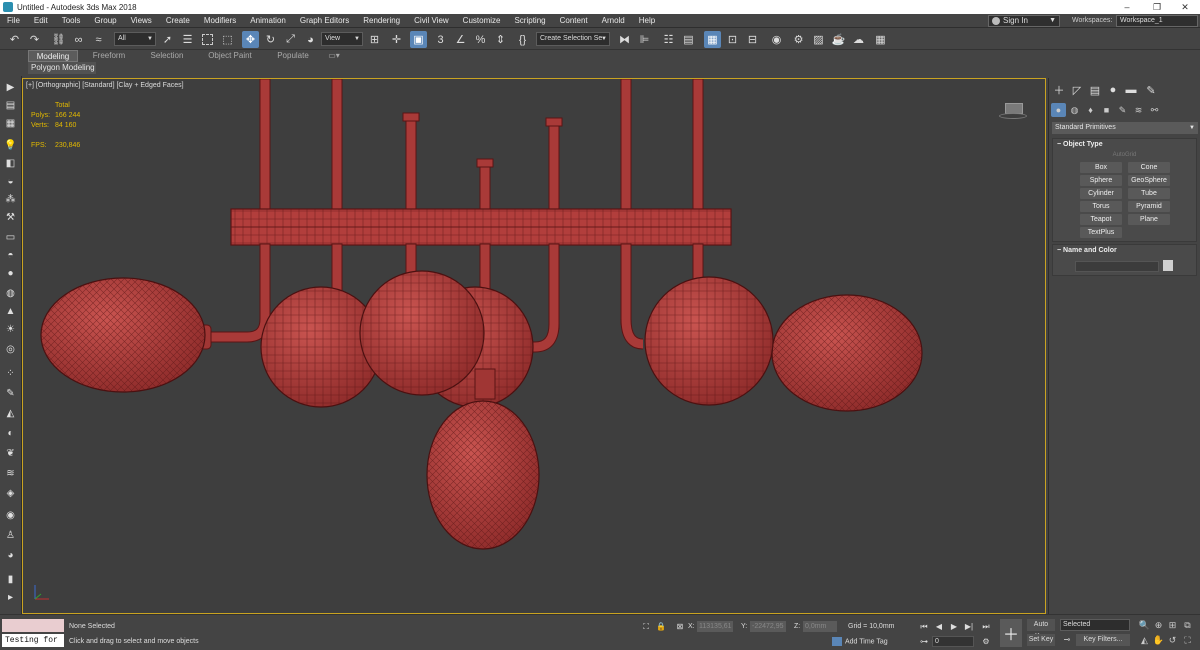  I want to click on play-icon: ▶, so click(954, 626).